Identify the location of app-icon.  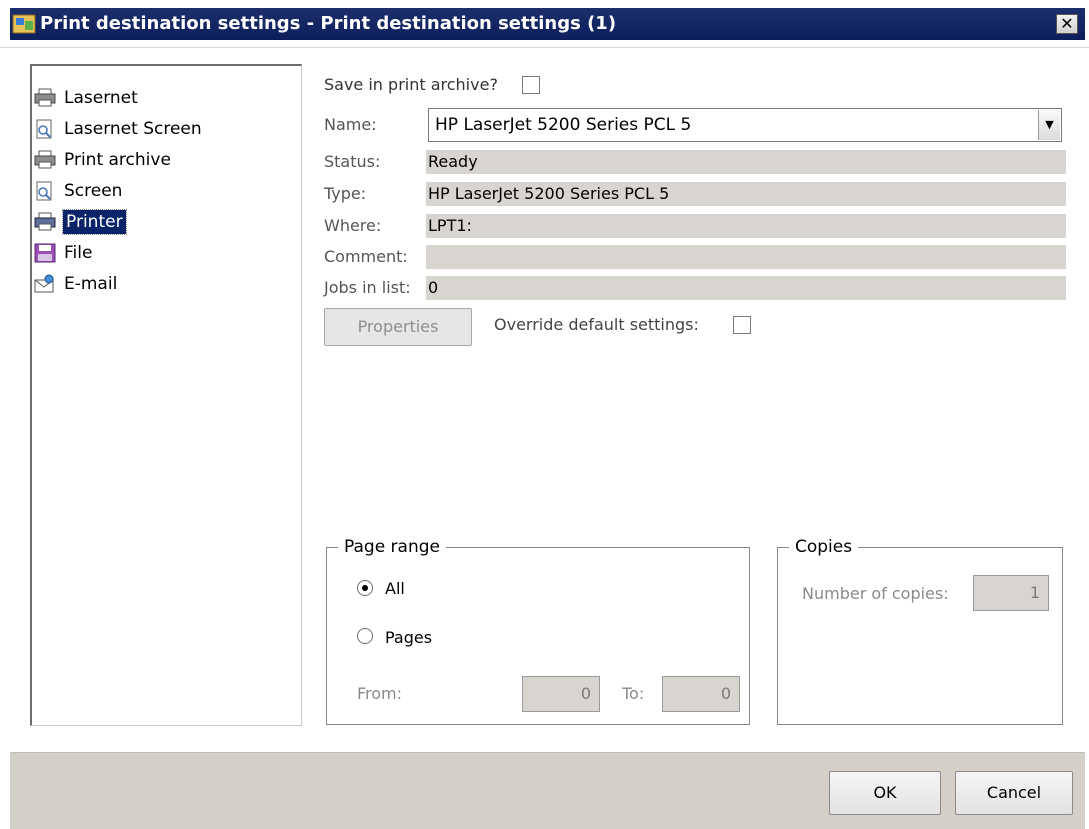
(24, 24).